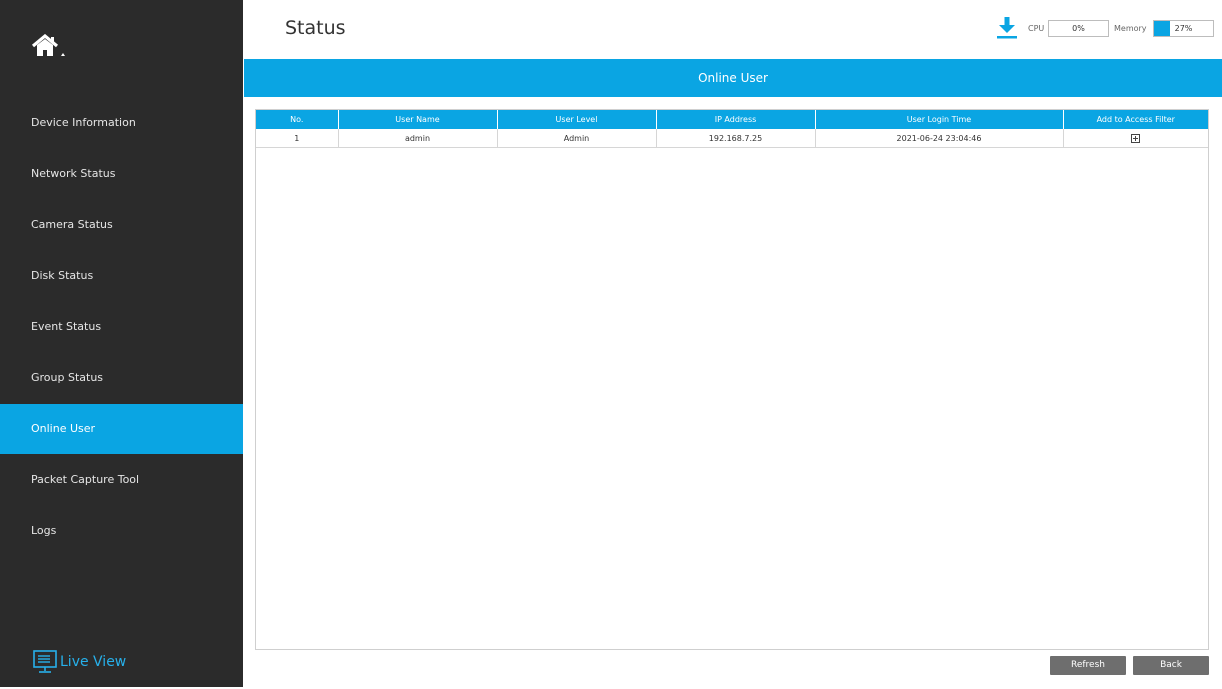  What do you see at coordinates (85, 479) in the screenshot?
I see `sidebar-item-label: Packet Capture Tool` at bounding box center [85, 479].